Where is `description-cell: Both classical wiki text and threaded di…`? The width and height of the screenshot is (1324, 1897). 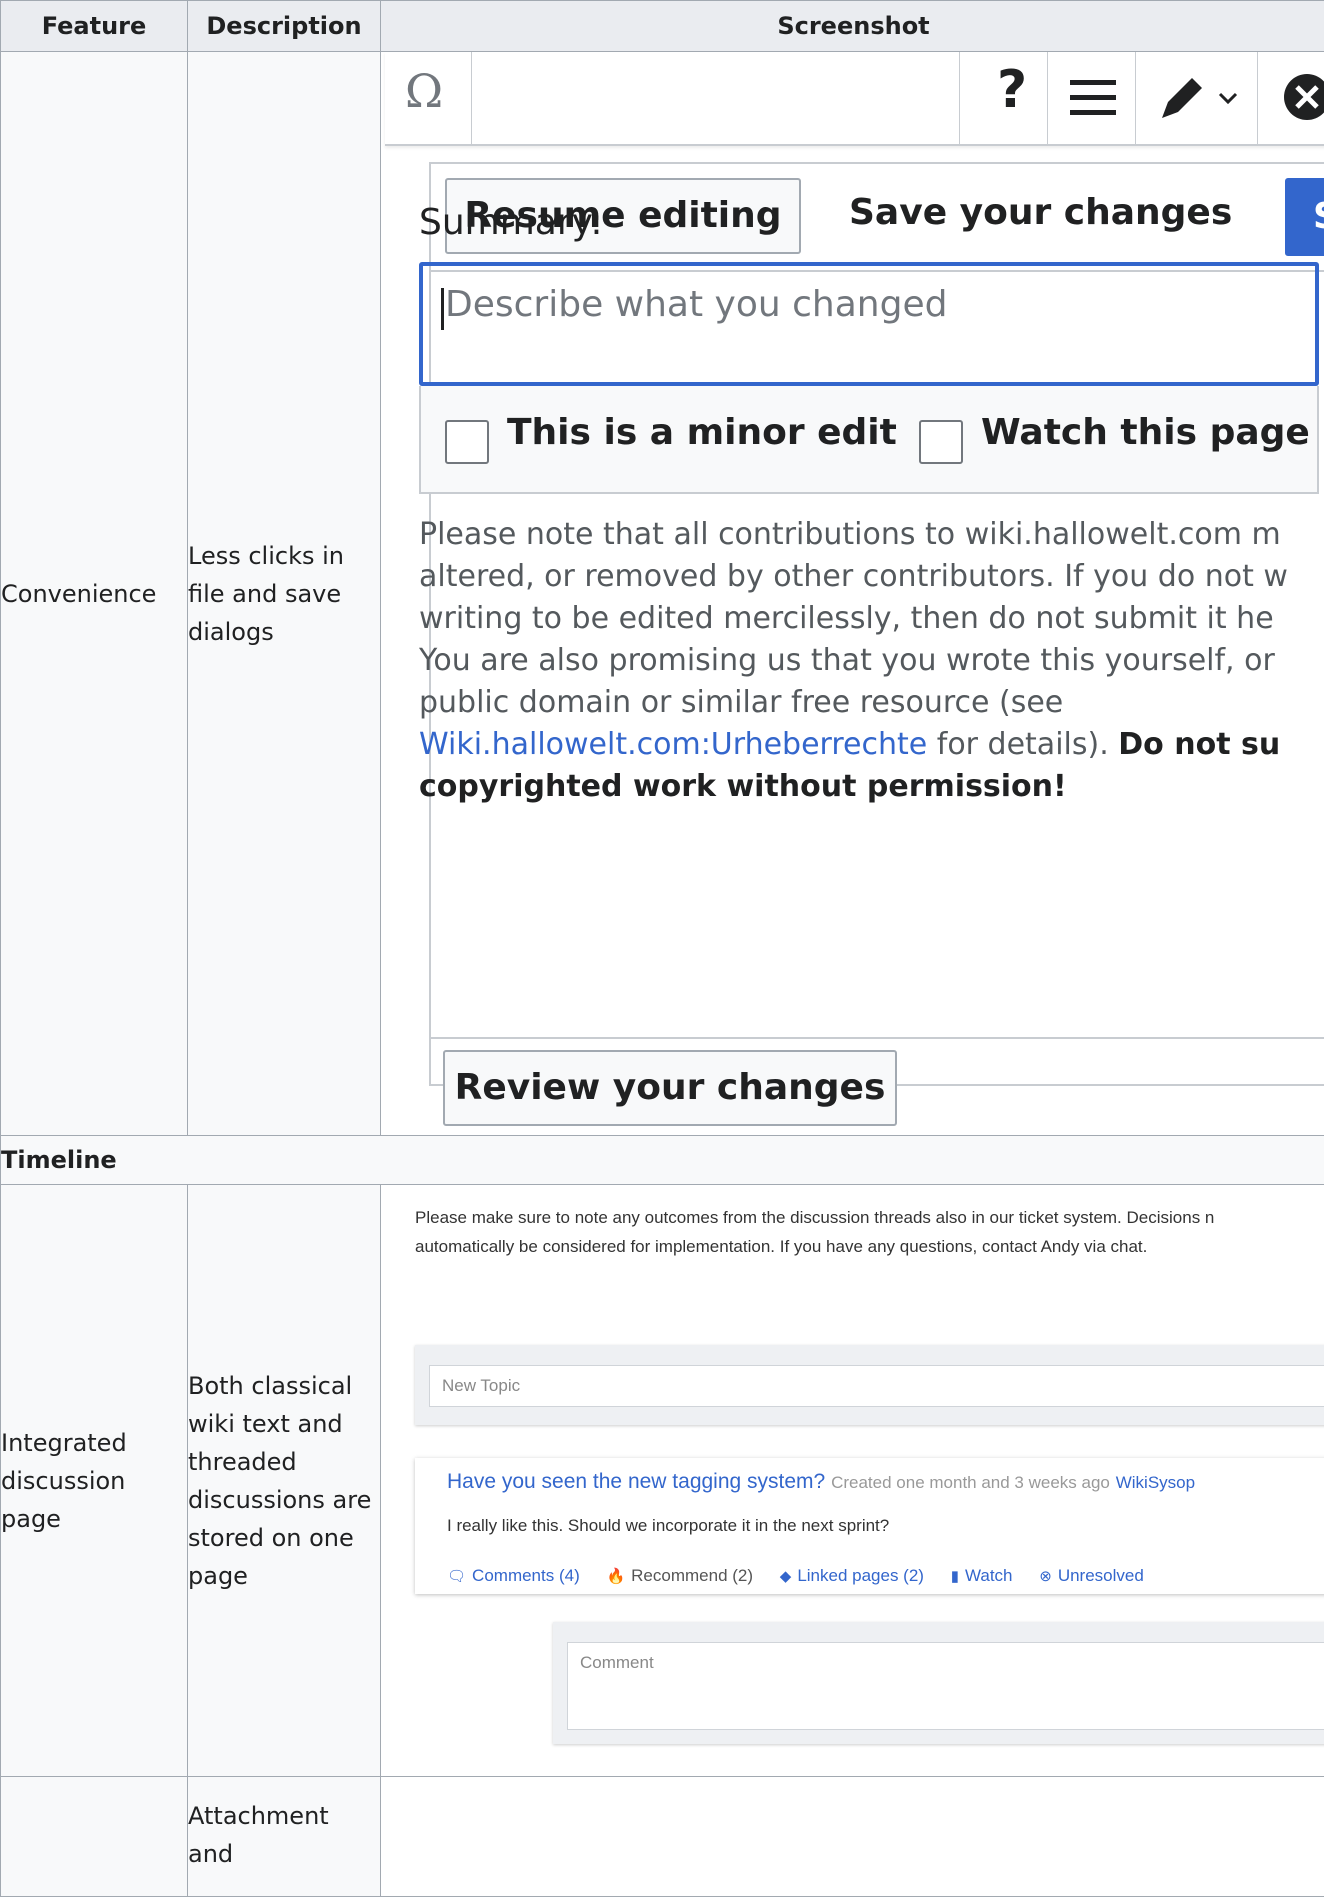 description-cell: Both classical wiki text and threaded di… is located at coordinates (284, 1481).